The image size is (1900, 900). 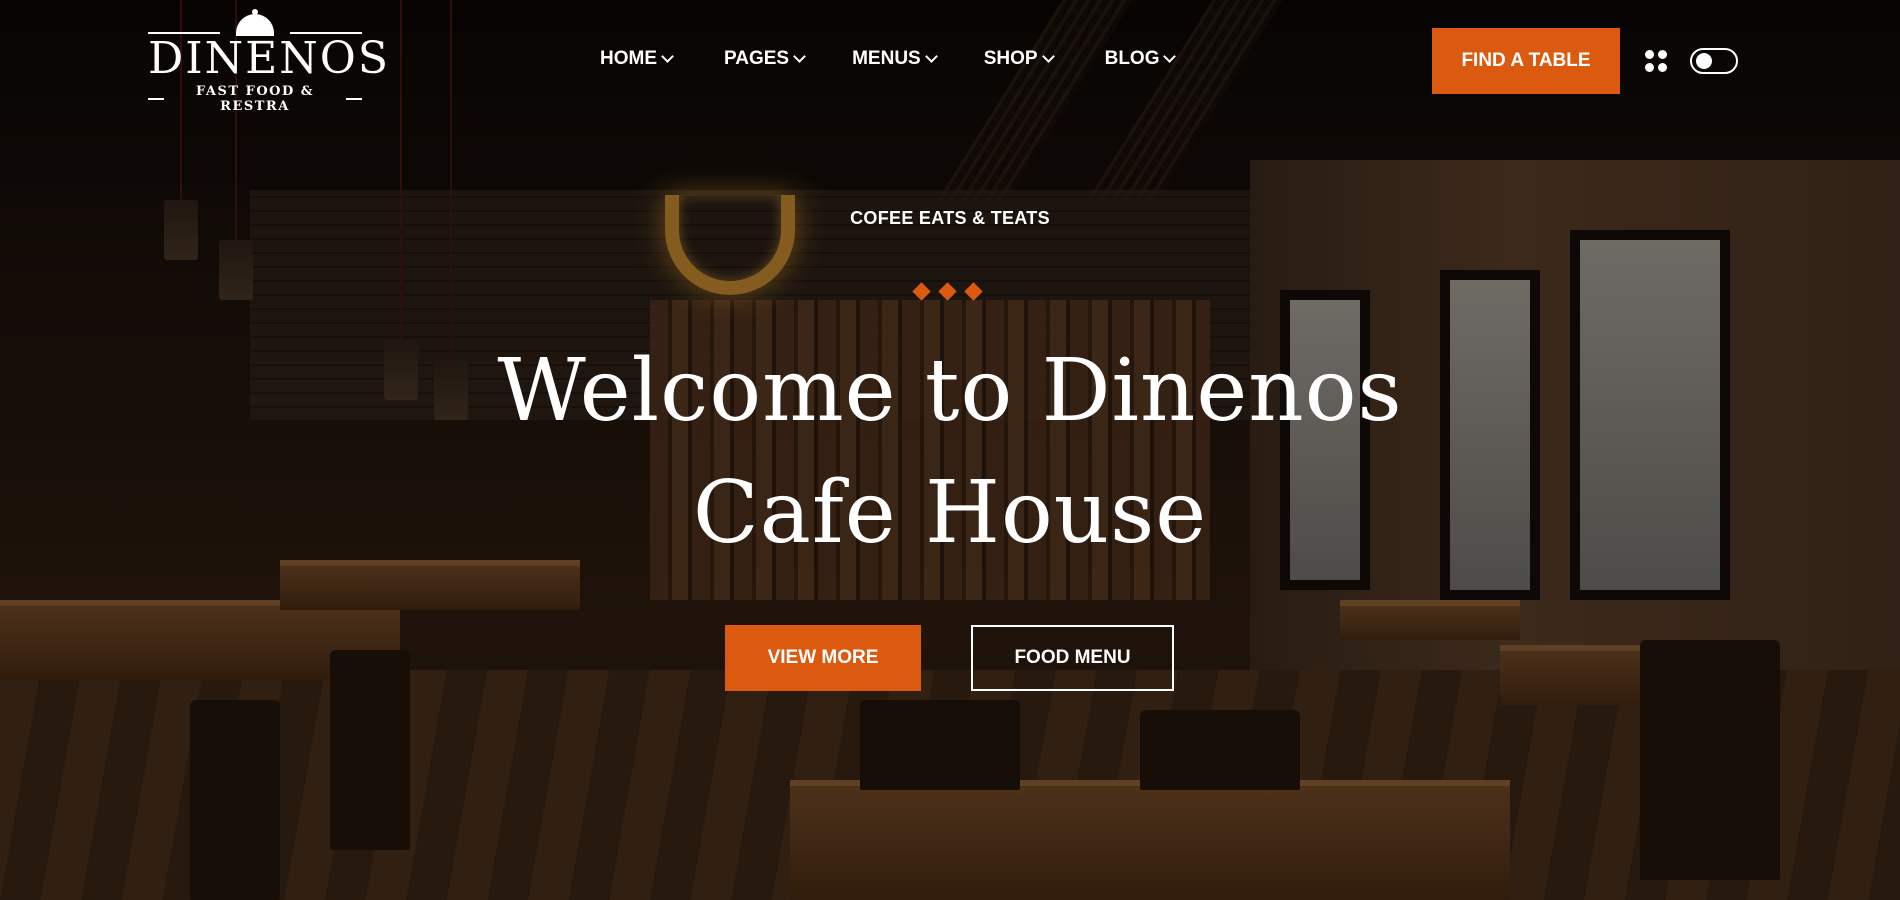 What do you see at coordinates (950, 391) in the screenshot?
I see `hero-title-line1: Welcome to Dinenos` at bounding box center [950, 391].